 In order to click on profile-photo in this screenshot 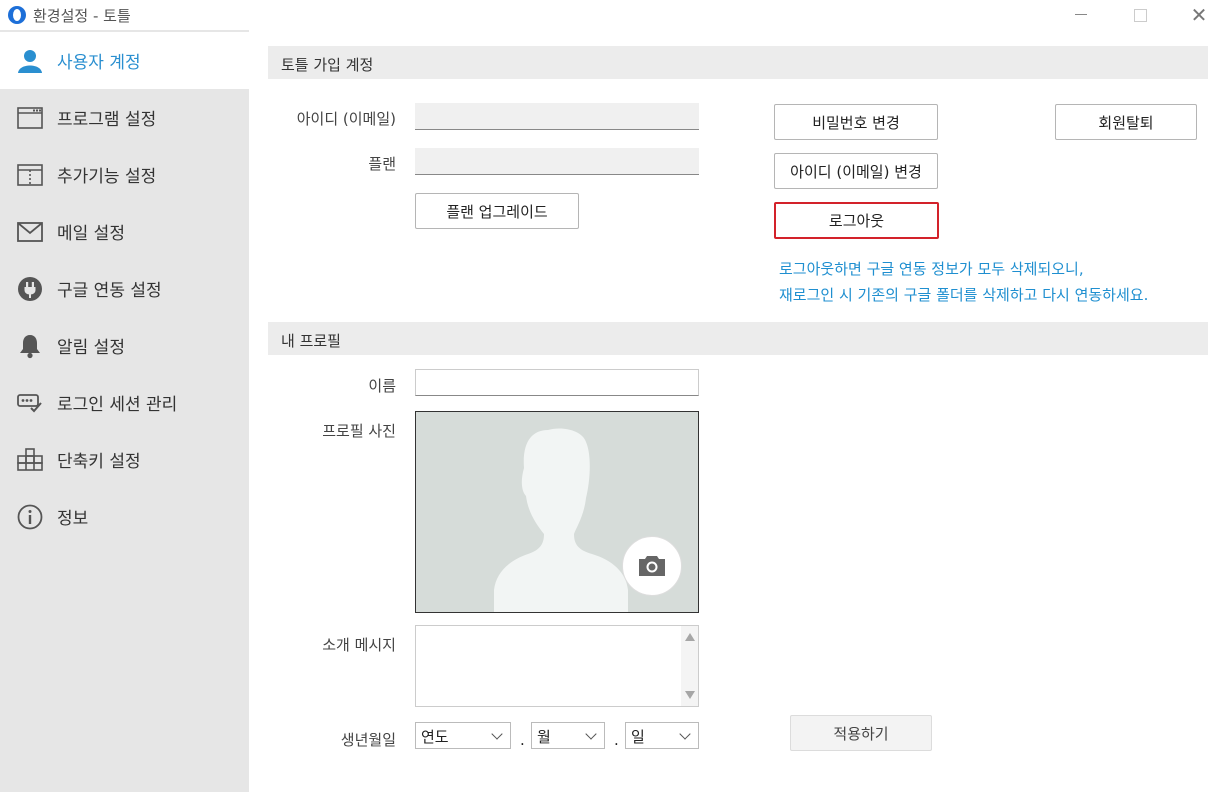, I will do `click(557, 512)`.